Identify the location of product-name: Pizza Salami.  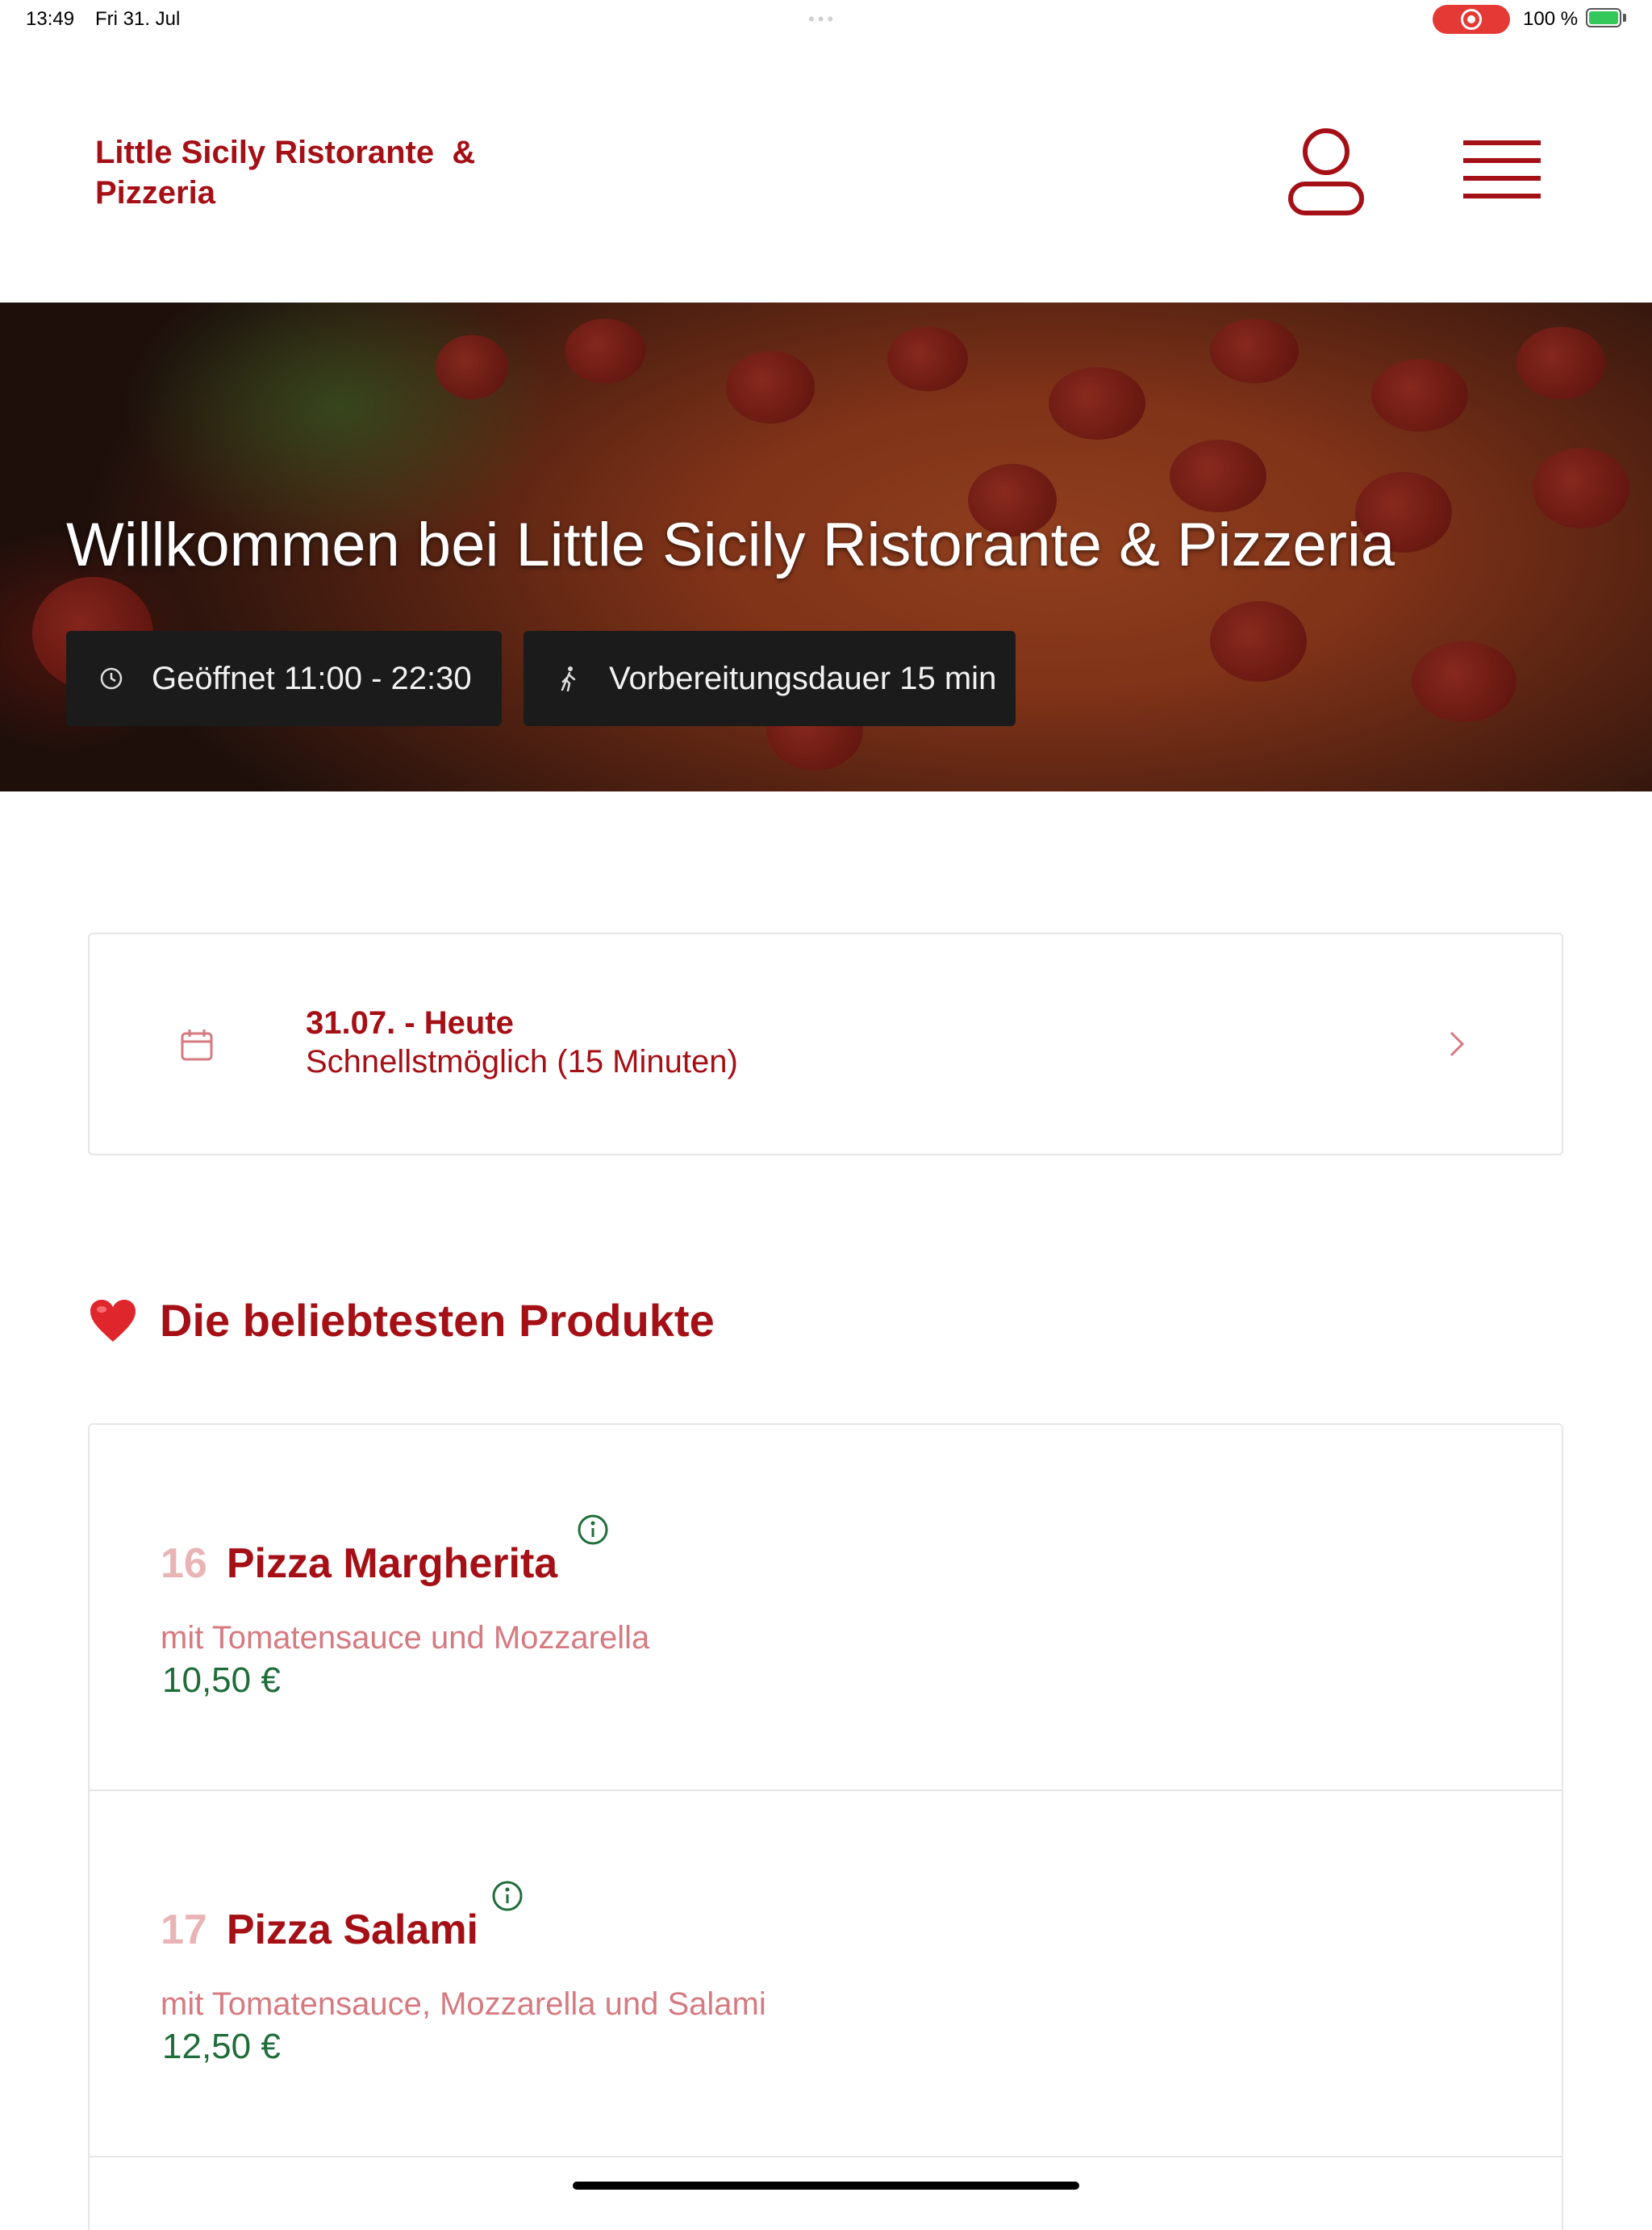
(352, 1929).